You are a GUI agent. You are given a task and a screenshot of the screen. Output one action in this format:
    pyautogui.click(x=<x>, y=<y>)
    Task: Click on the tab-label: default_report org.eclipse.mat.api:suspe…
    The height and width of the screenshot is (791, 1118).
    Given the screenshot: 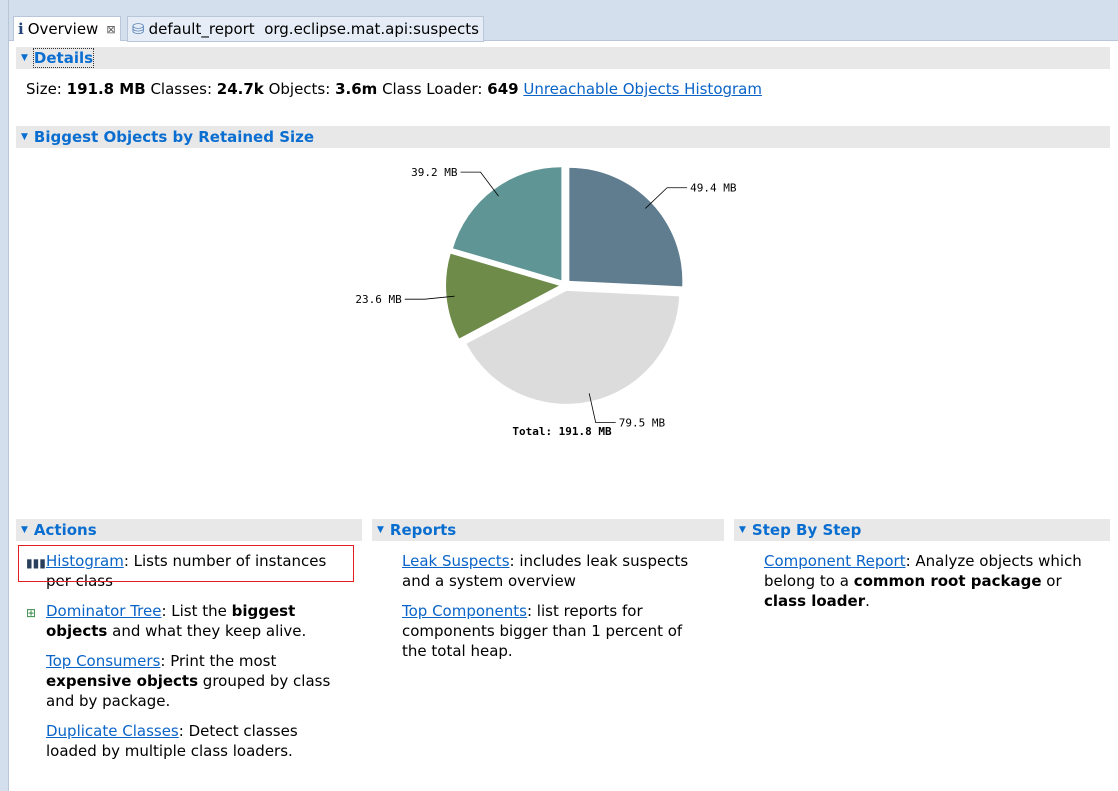 What is the action you would take?
    pyautogui.click(x=313, y=29)
    